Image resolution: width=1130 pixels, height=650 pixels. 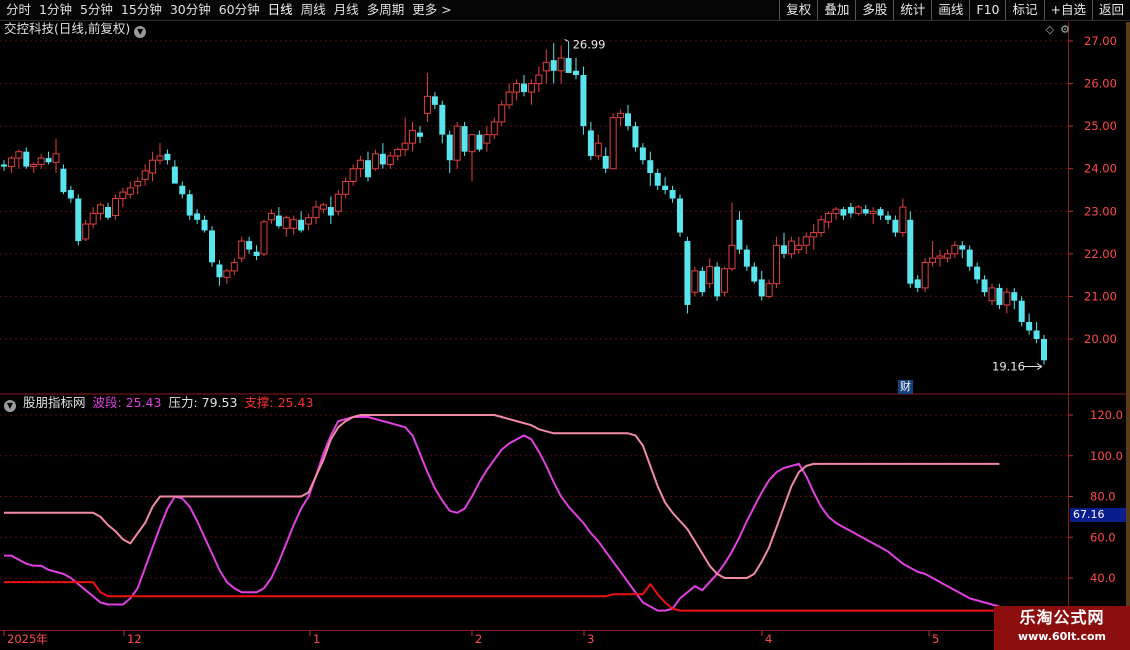 What do you see at coordinates (905, 387) in the screenshot?
I see `financial-report-badge: 财` at bounding box center [905, 387].